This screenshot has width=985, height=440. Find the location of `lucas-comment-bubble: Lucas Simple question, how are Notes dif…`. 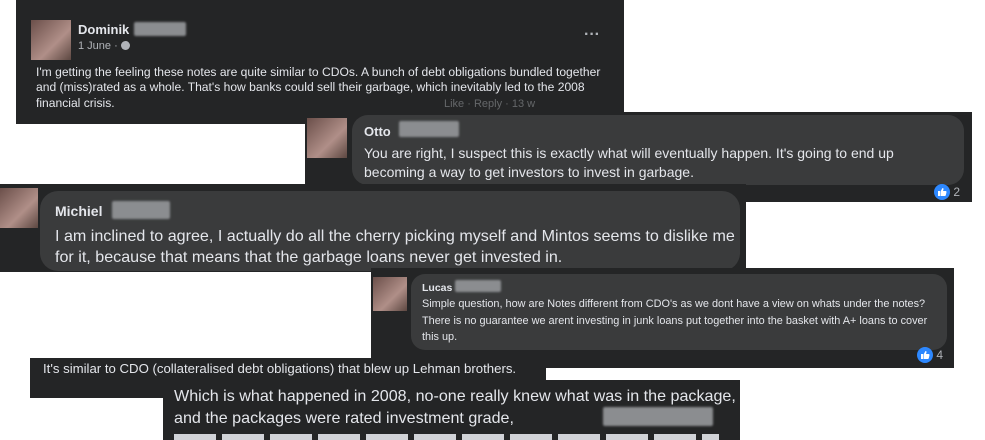

lucas-comment-bubble: Lucas Simple question, how are Notes dif… is located at coordinates (679, 318).